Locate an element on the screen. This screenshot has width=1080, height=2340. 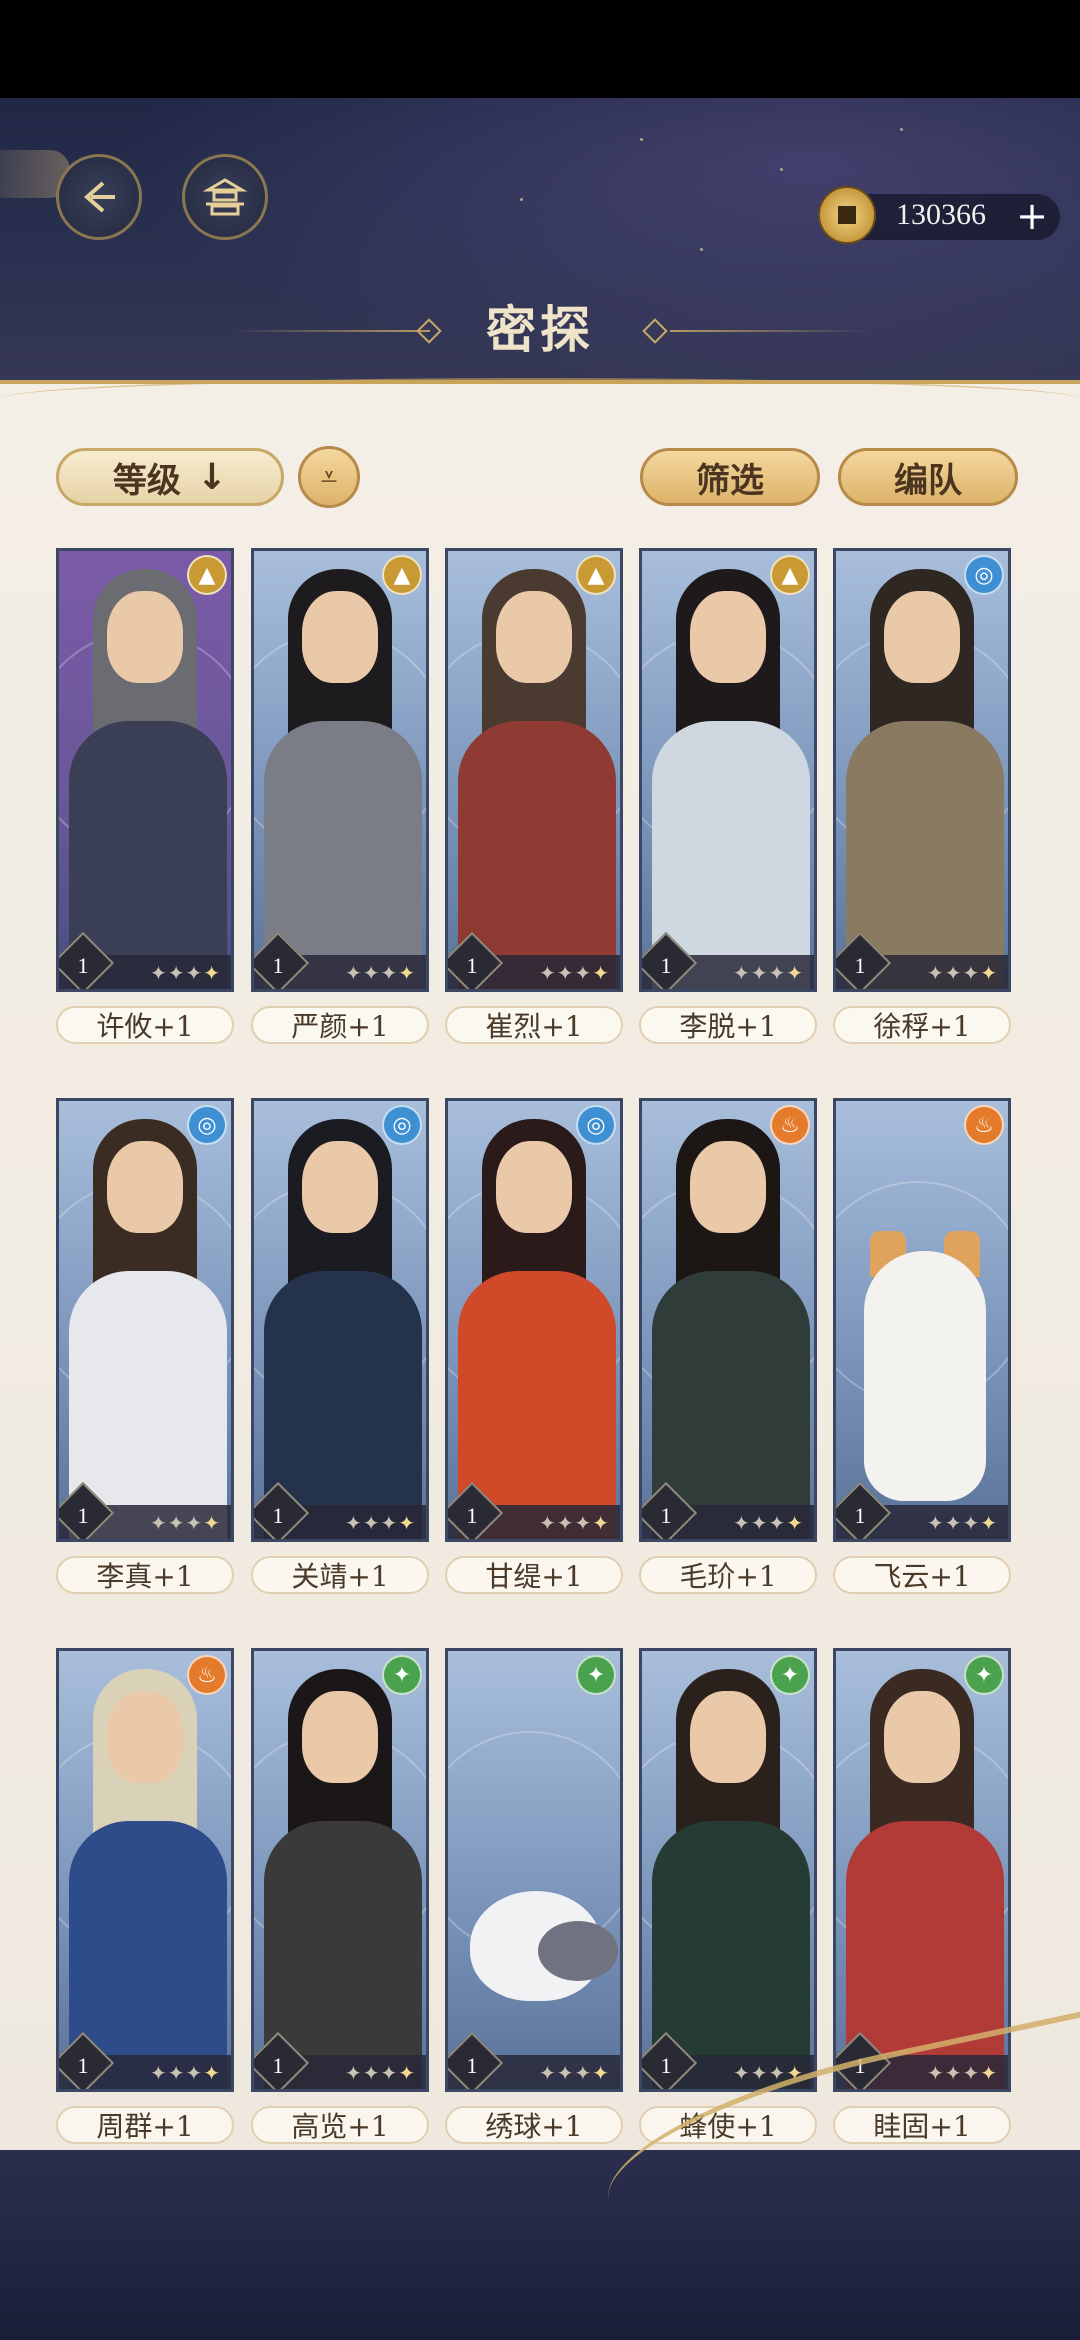
back-button is located at coordinates (99, 197).